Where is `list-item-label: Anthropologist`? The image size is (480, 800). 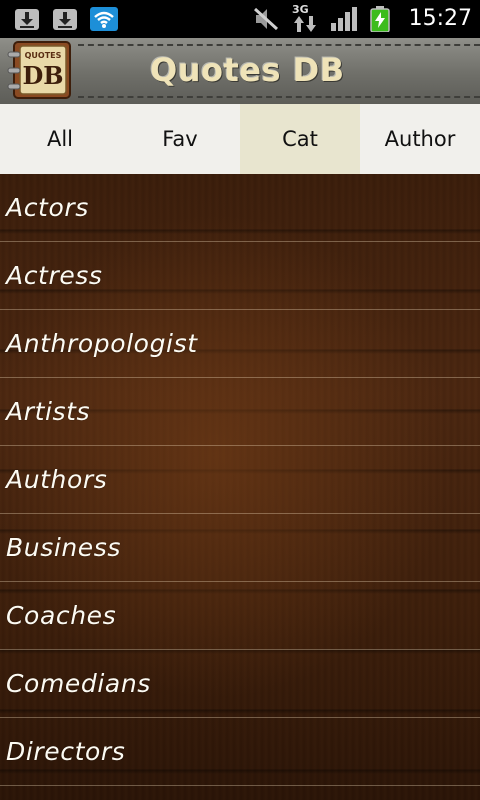 list-item-label: Anthropologist is located at coordinates (102, 343).